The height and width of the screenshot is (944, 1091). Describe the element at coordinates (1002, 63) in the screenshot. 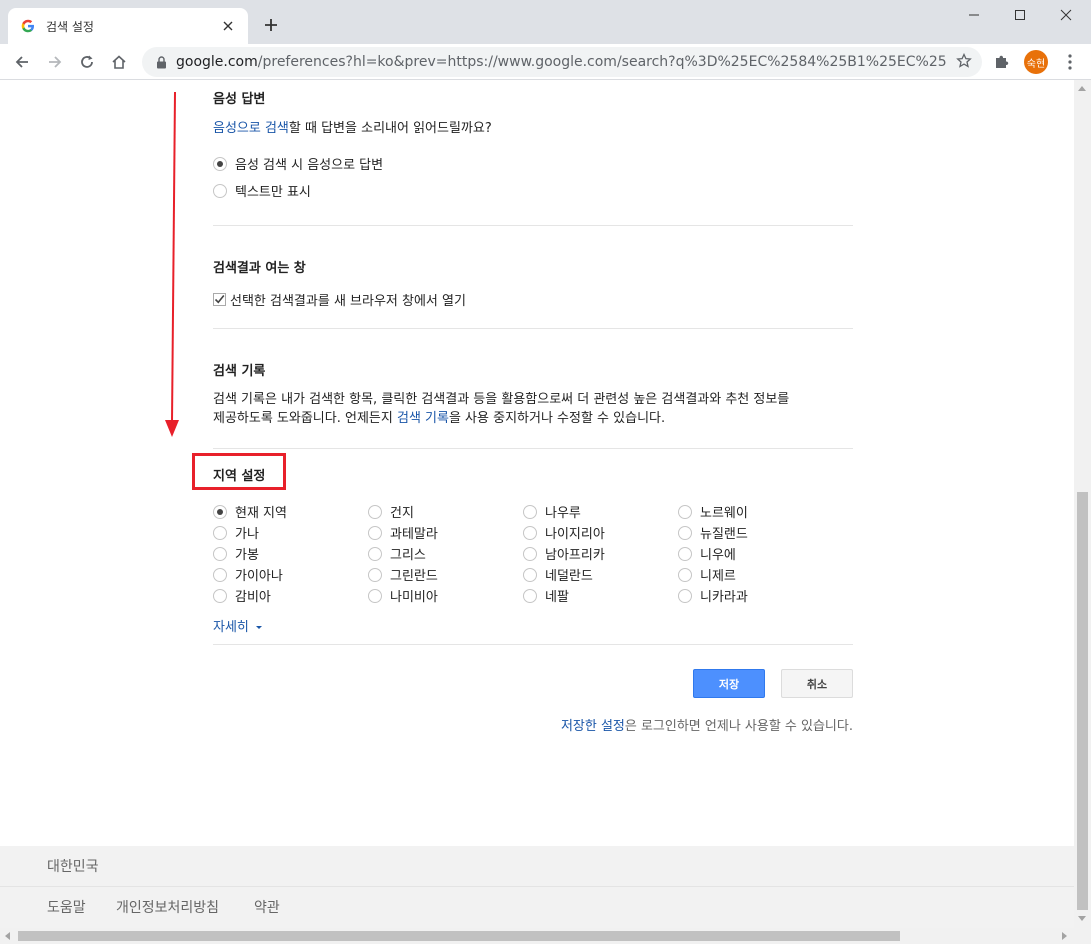

I see `extensions-puzzle-icon` at that location.